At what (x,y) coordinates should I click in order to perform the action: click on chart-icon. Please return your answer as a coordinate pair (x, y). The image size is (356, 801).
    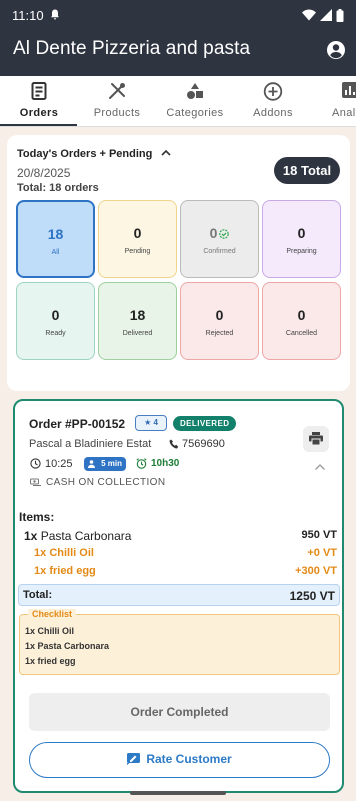
    Looking at the image, I should click on (349, 90).